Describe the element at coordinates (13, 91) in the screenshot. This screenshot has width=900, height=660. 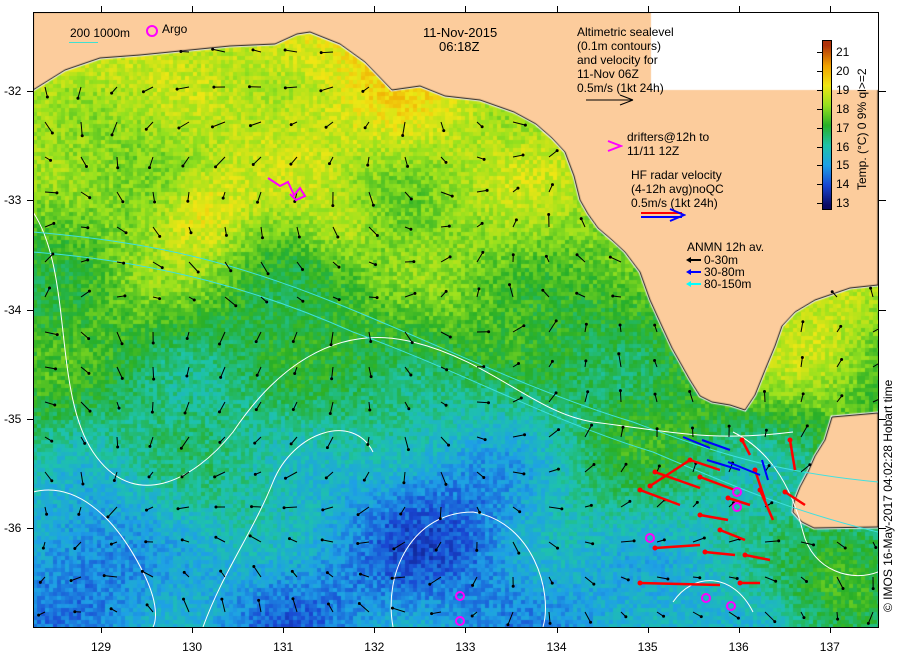
I see `y-tick-label: -32` at that location.